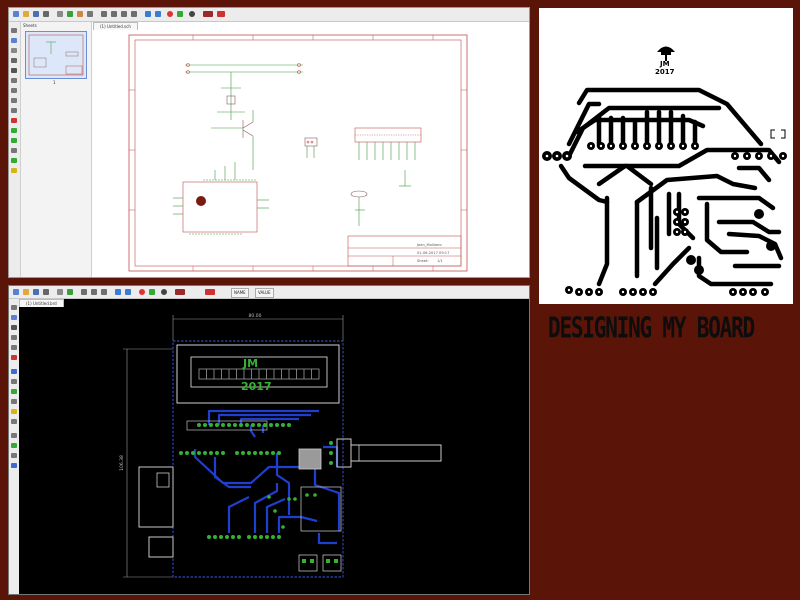  What do you see at coordinates (258, 374) in the screenshot?
I see `lcd-silkscreen` at bounding box center [258, 374].